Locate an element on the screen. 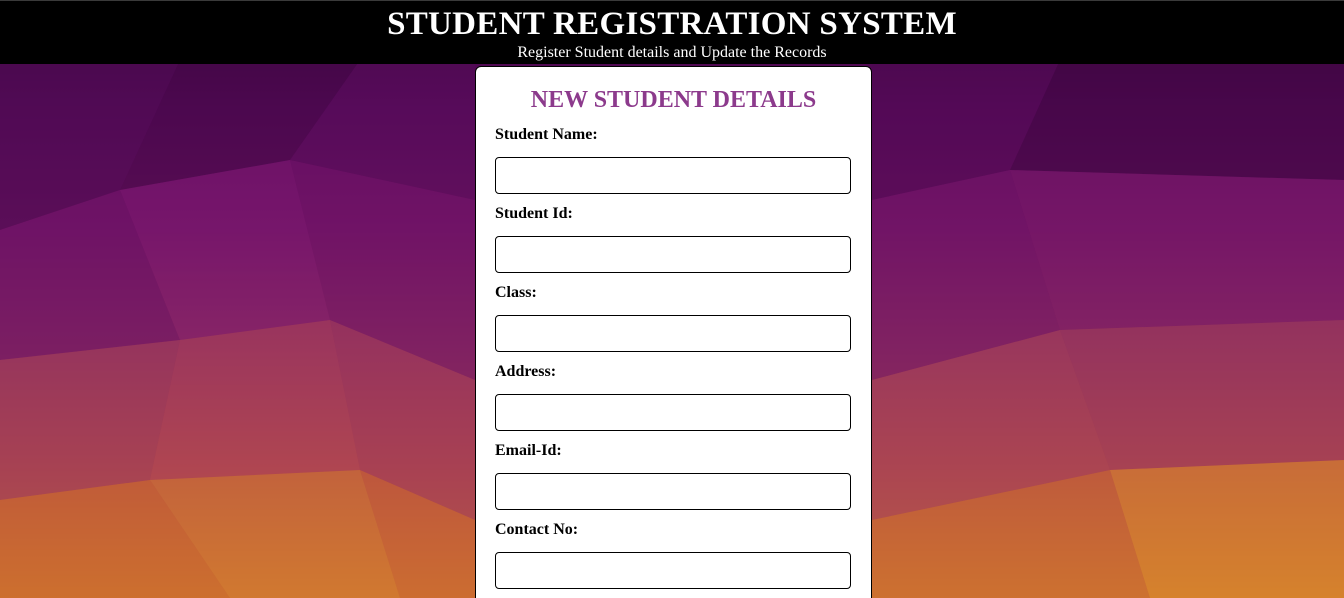 The width and height of the screenshot is (1344, 598). student-id-input is located at coordinates (673, 254).